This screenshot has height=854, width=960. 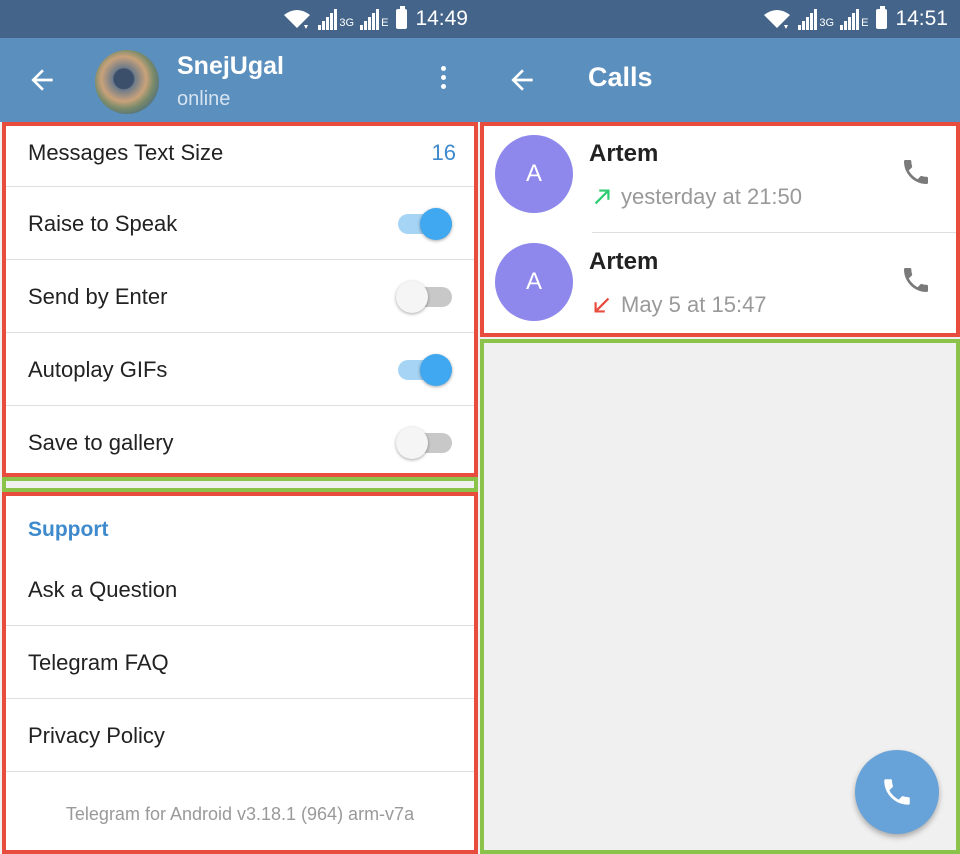 I want to click on raise-to-speak-row: Raise to Speak, so click(x=240, y=223).